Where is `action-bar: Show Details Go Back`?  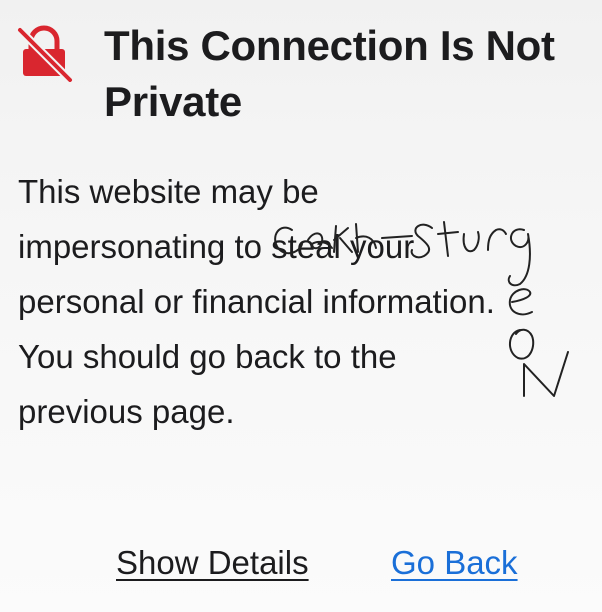
action-bar: Show Details Go Back is located at coordinates (301, 563).